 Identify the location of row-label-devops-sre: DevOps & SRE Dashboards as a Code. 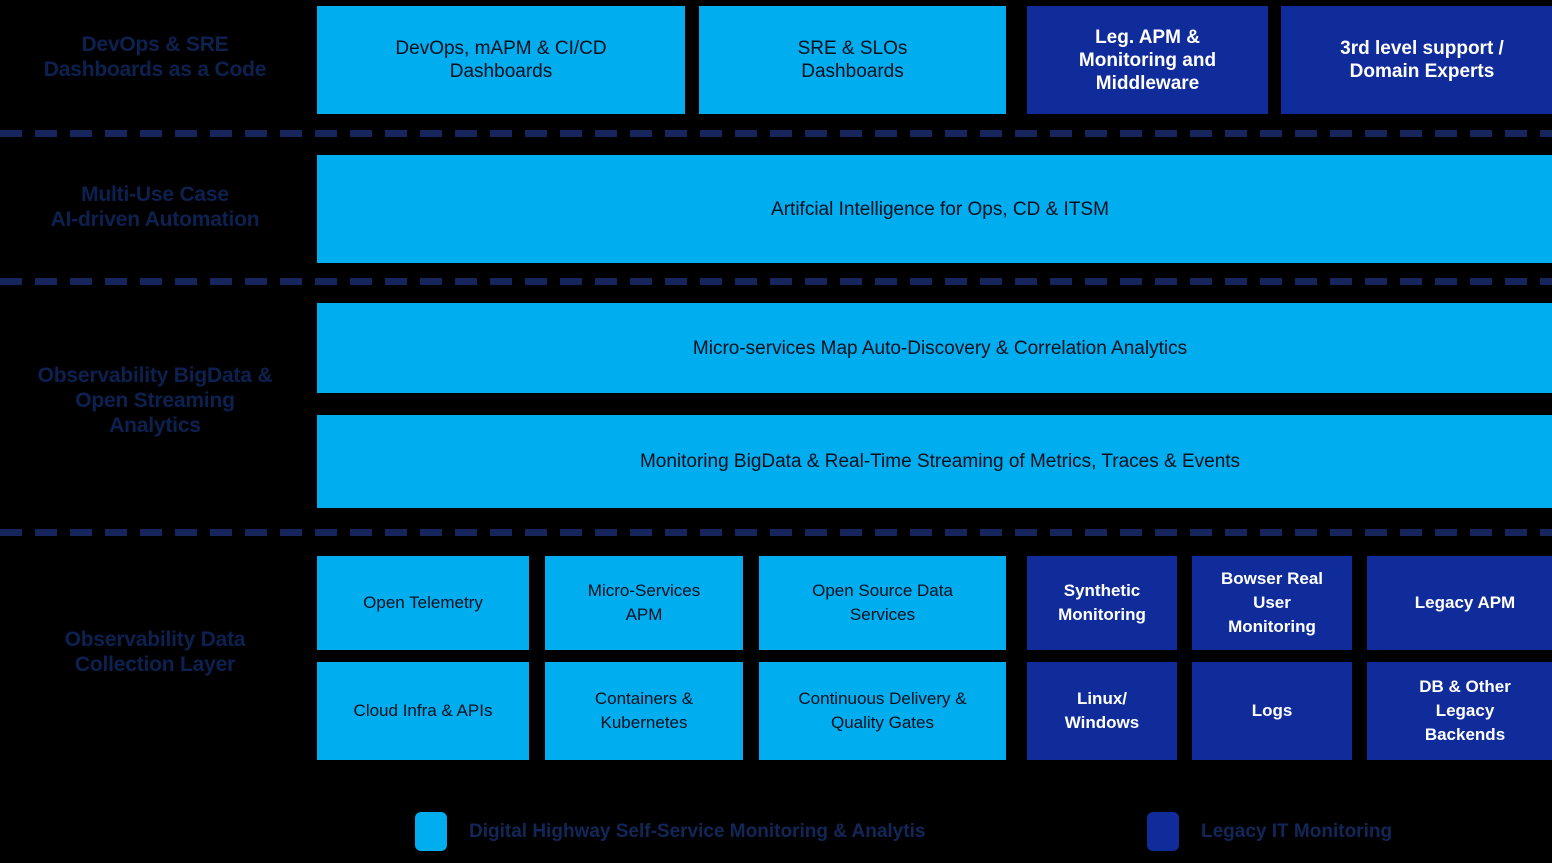
(155, 57).